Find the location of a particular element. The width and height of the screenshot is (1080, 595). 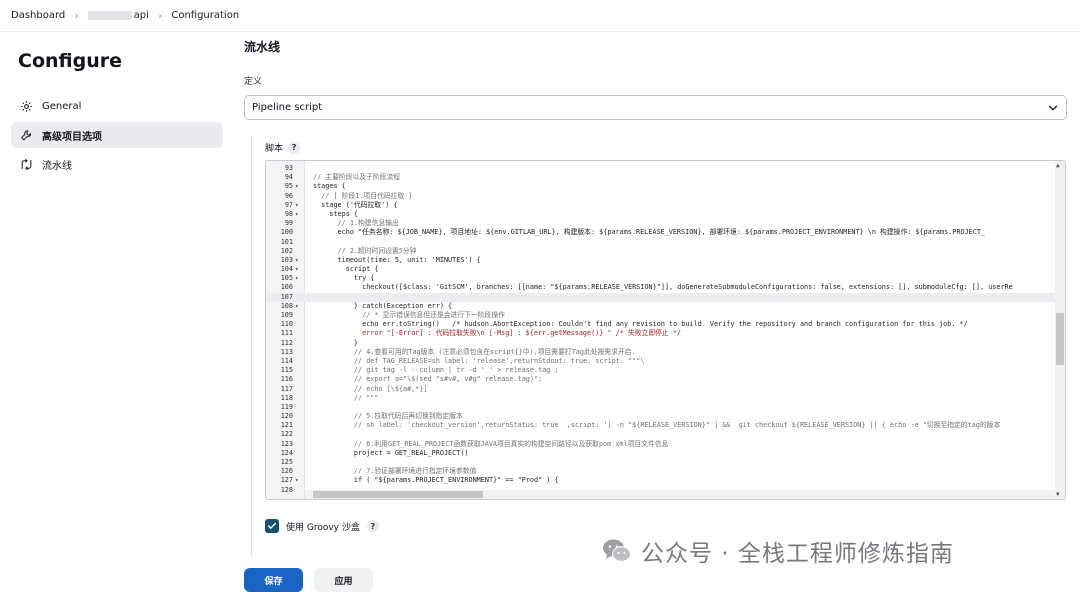

line-number: 99 is located at coordinates (288, 223).